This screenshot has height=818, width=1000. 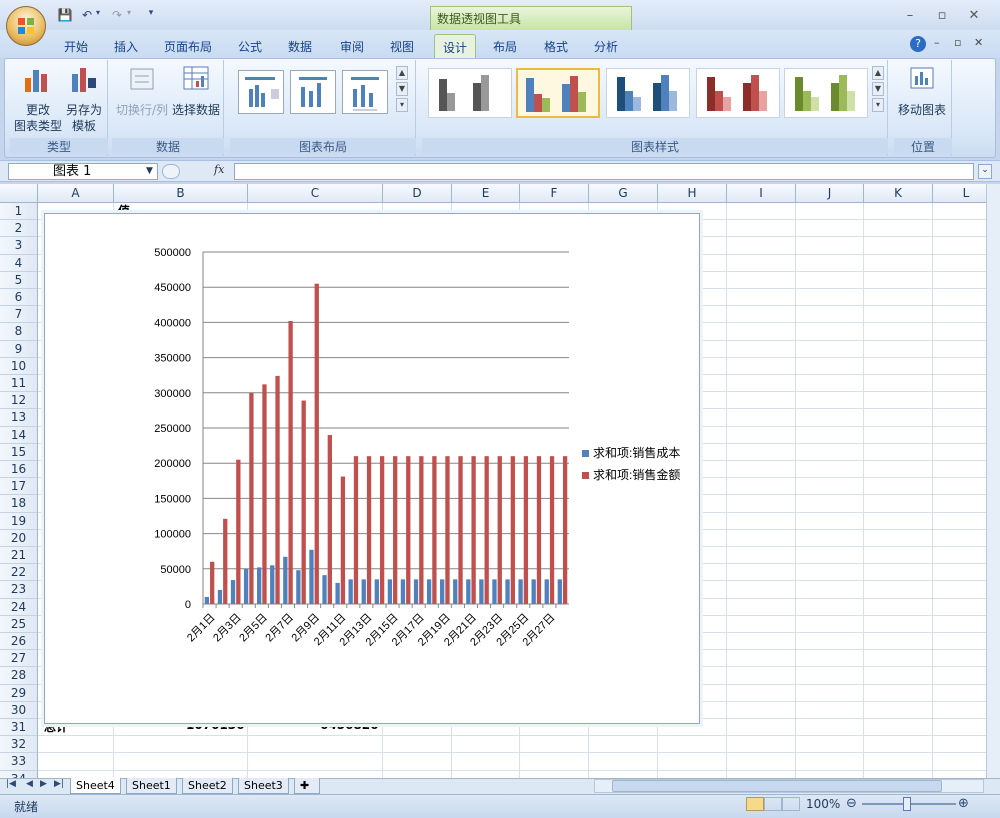 I want to click on column-header-k: K, so click(x=898, y=193).